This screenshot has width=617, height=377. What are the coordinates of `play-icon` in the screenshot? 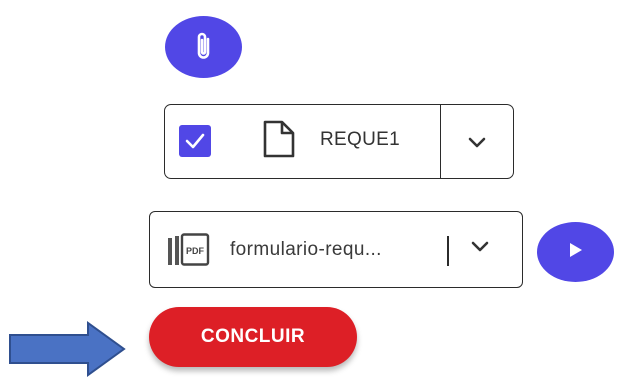 It's located at (576, 252).